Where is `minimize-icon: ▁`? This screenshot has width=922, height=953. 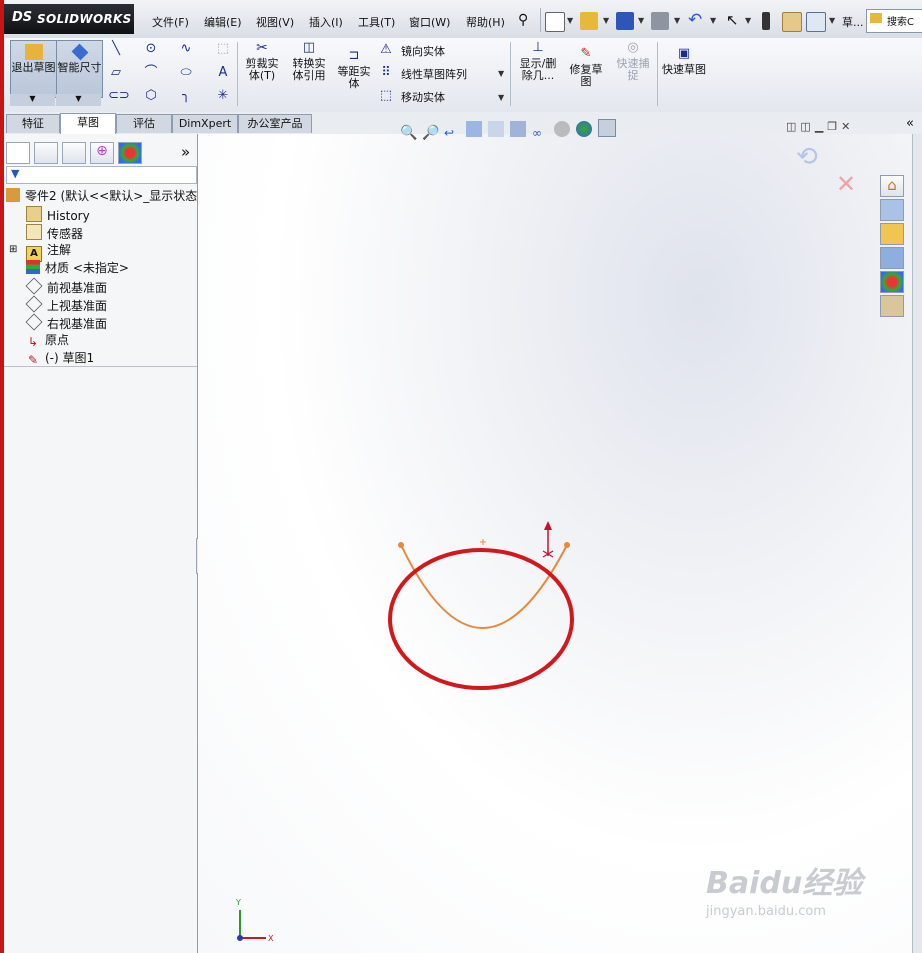
minimize-icon: ▁ is located at coordinates (821, 126).